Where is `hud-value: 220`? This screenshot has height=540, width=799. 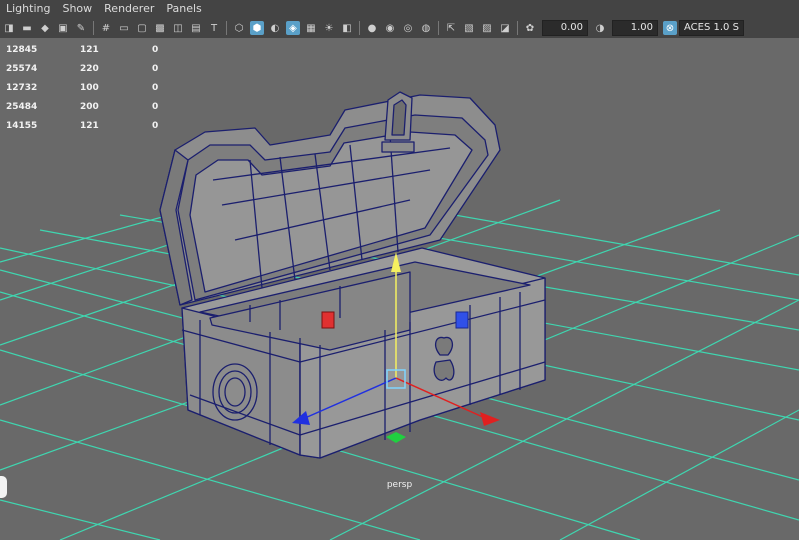
hud-value: 220 is located at coordinates (89, 68).